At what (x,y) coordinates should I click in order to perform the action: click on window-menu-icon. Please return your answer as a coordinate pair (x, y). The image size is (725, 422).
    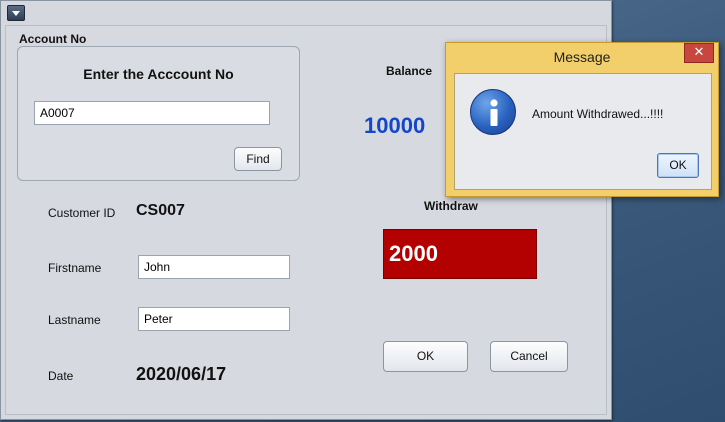
    Looking at the image, I should click on (16, 13).